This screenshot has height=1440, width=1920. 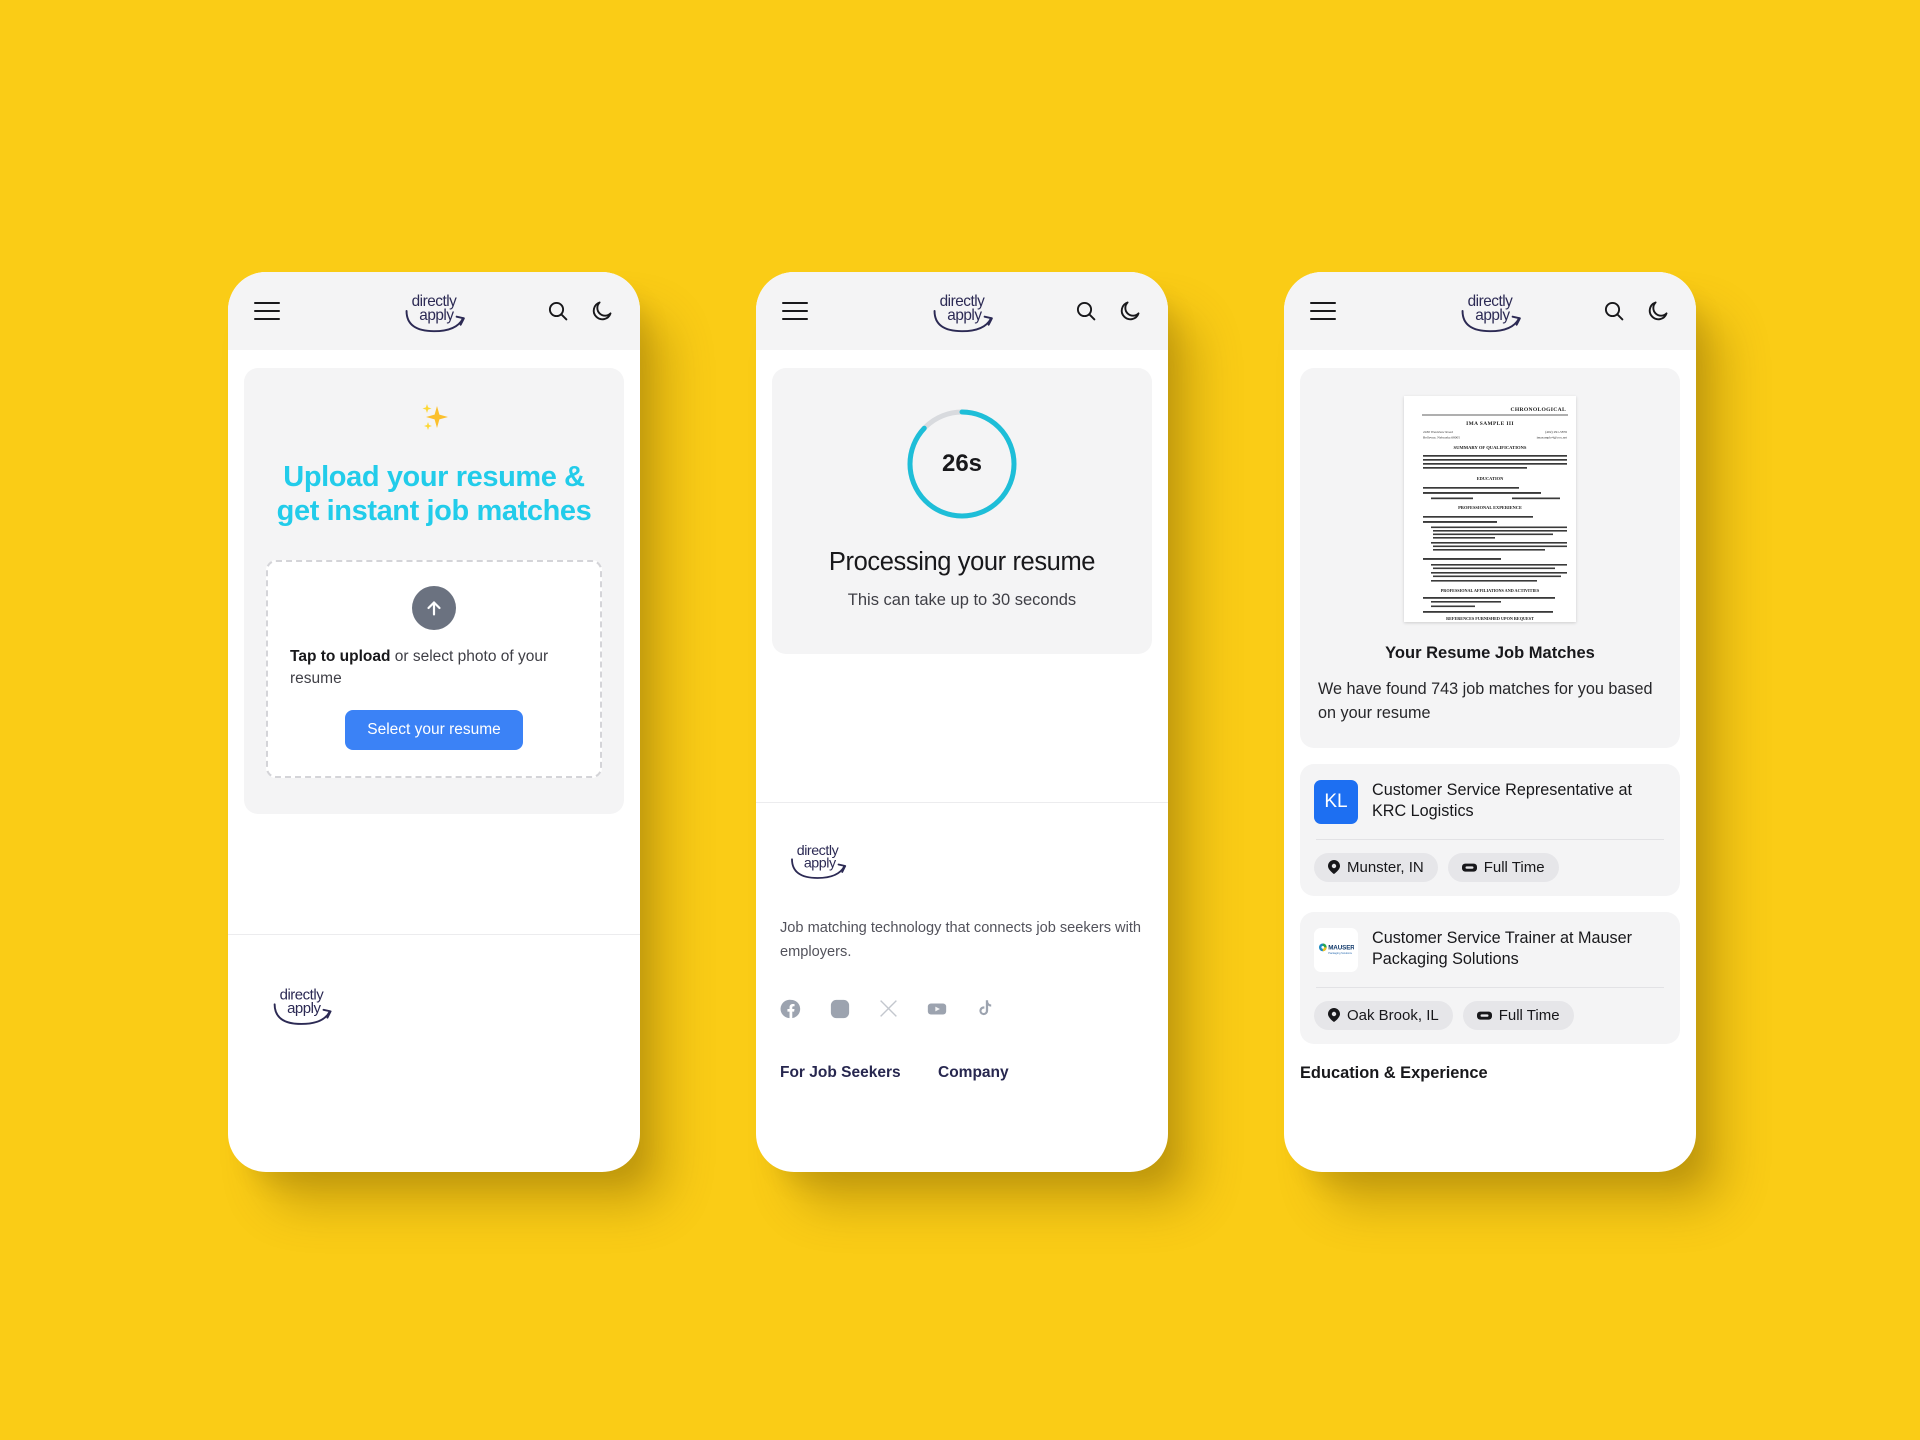 I want to click on footer-column: Company, so click(x=973, y=1073).